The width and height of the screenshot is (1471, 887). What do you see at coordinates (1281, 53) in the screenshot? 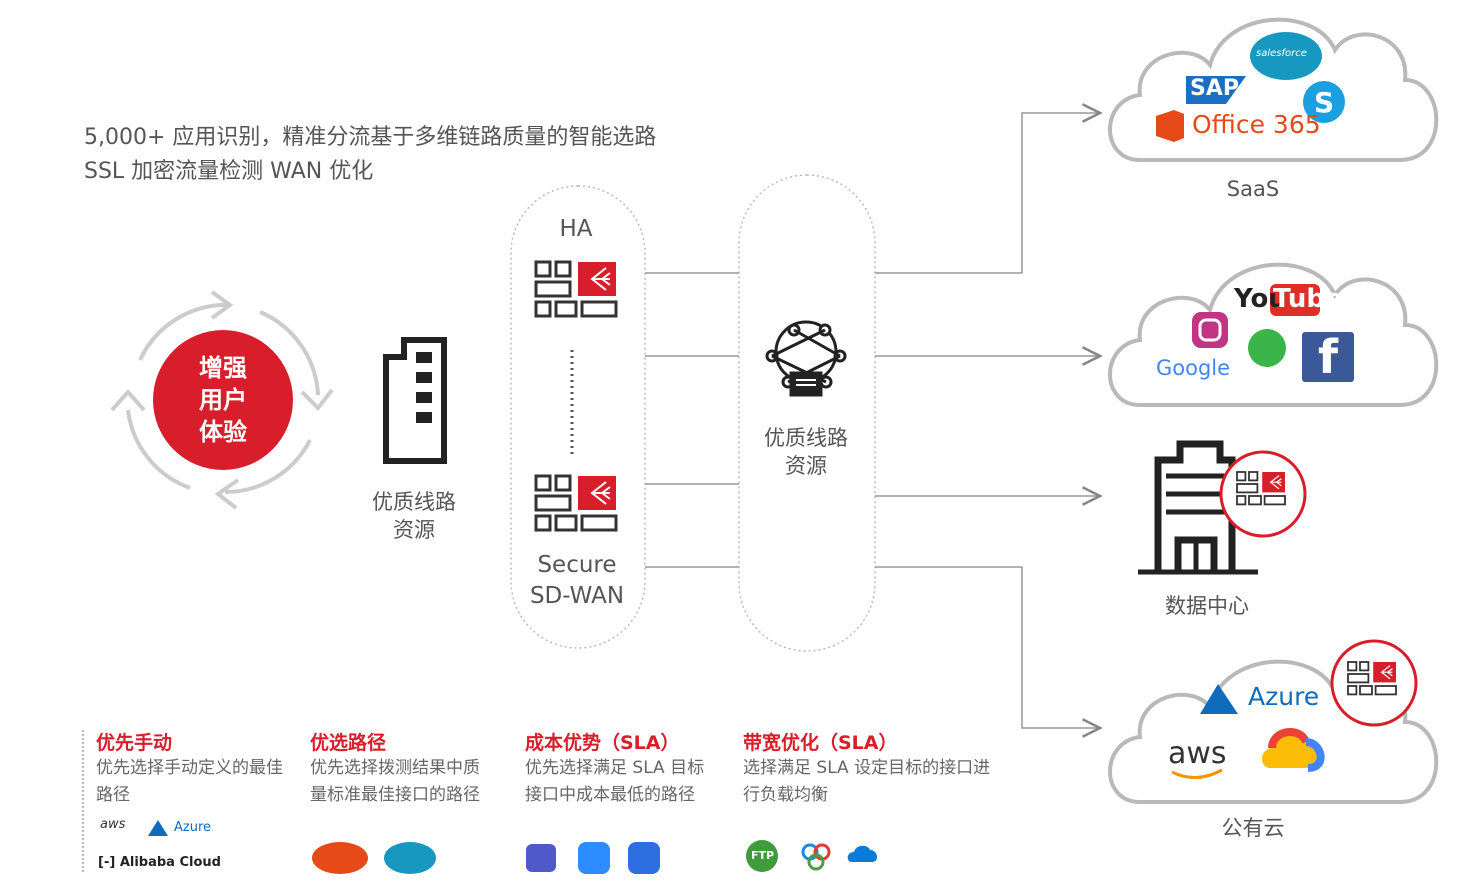
I see `salesforce-logo-text: salesforce` at bounding box center [1281, 53].